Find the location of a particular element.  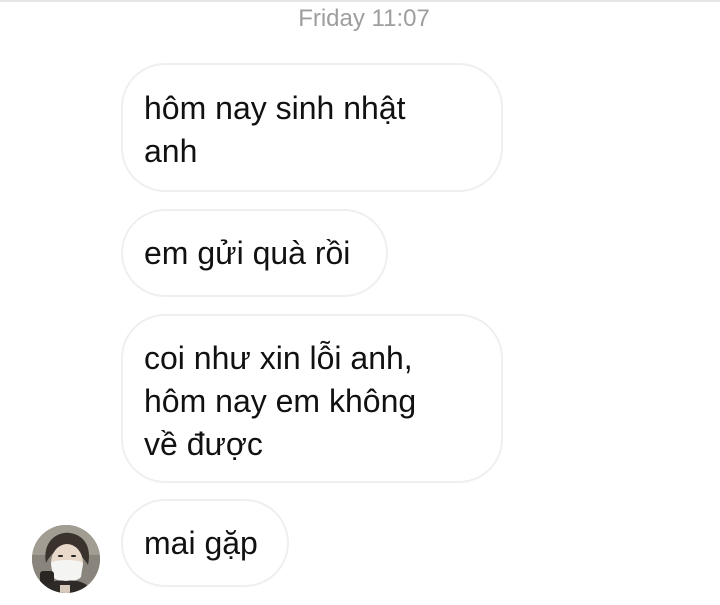

message-timestamp: Friday 11:07 is located at coordinates (364, 18).